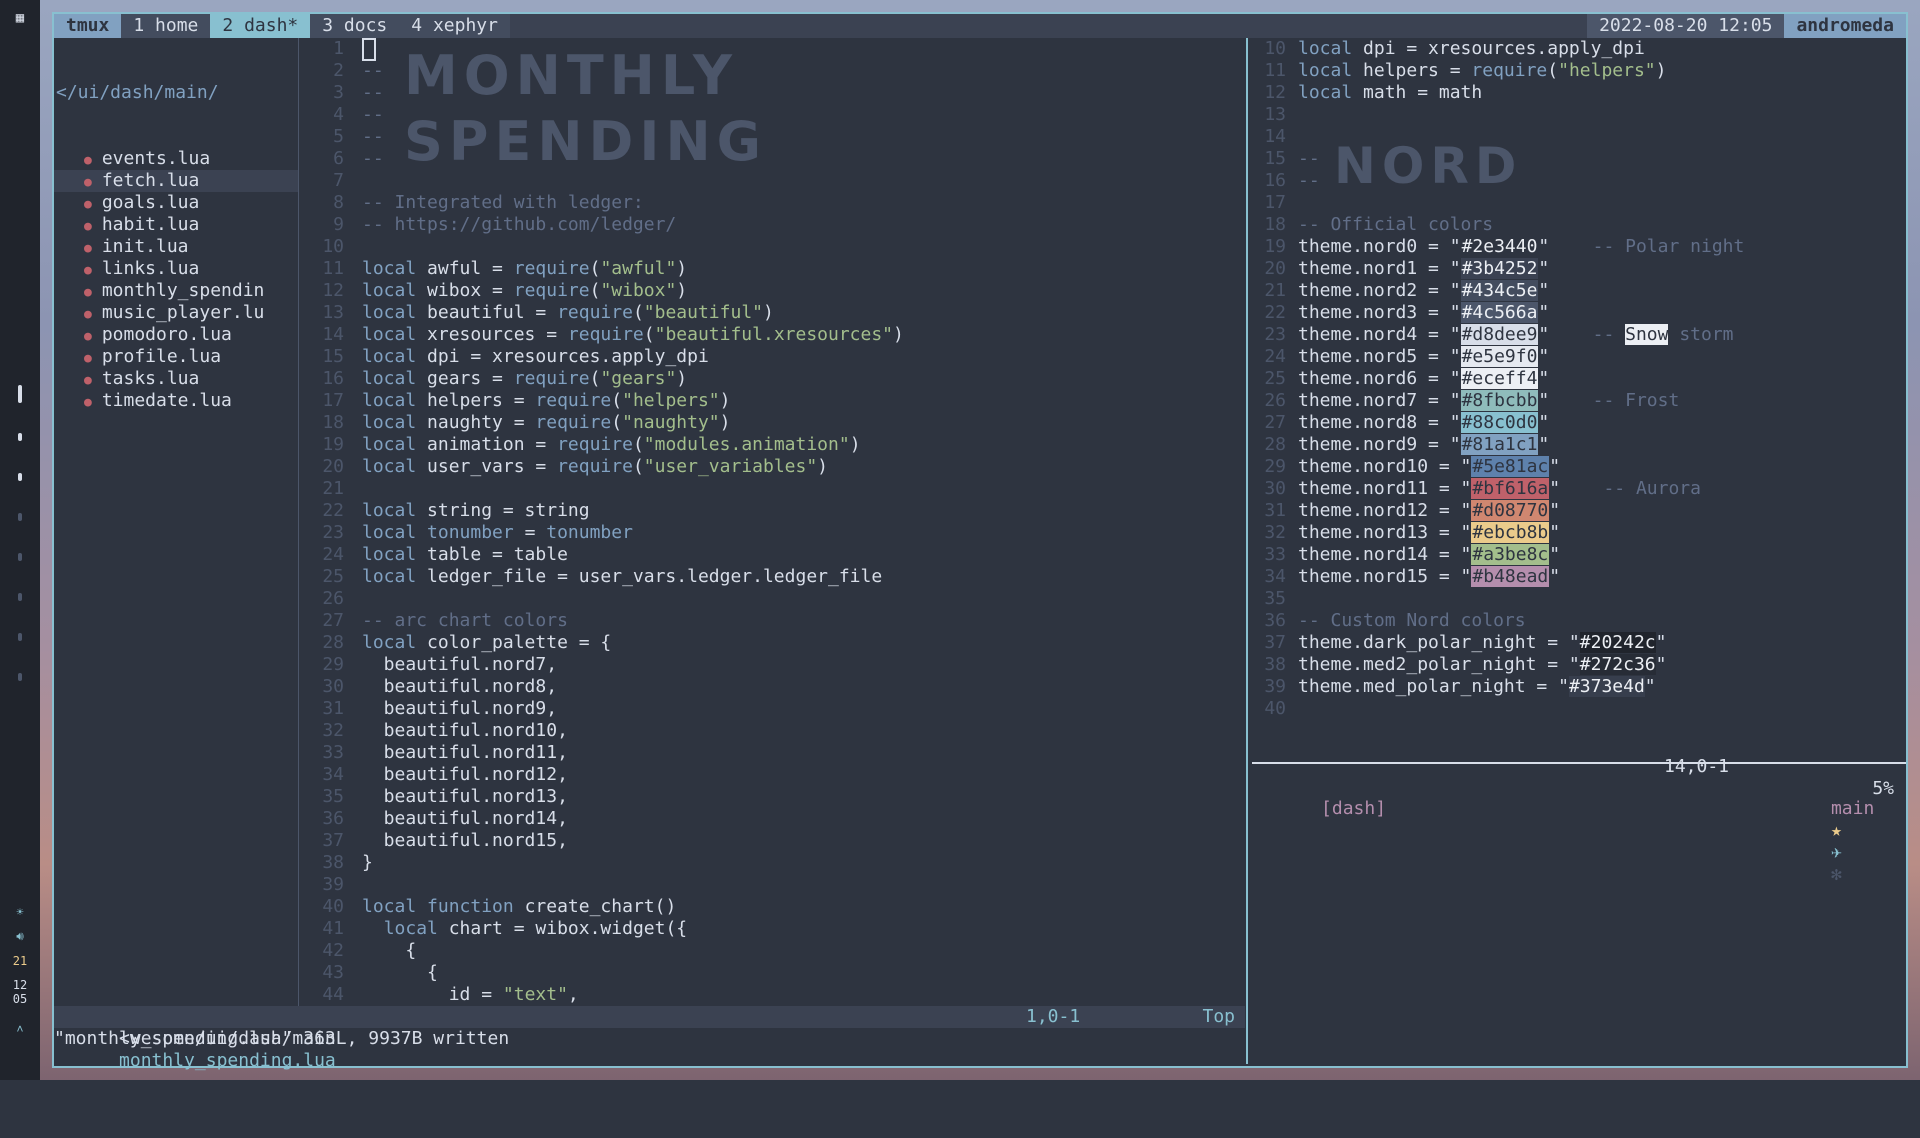 This screenshot has height=1138, width=1920. Describe the element at coordinates (771, 951) in the screenshot. I see `code-line: 42 {` at that location.